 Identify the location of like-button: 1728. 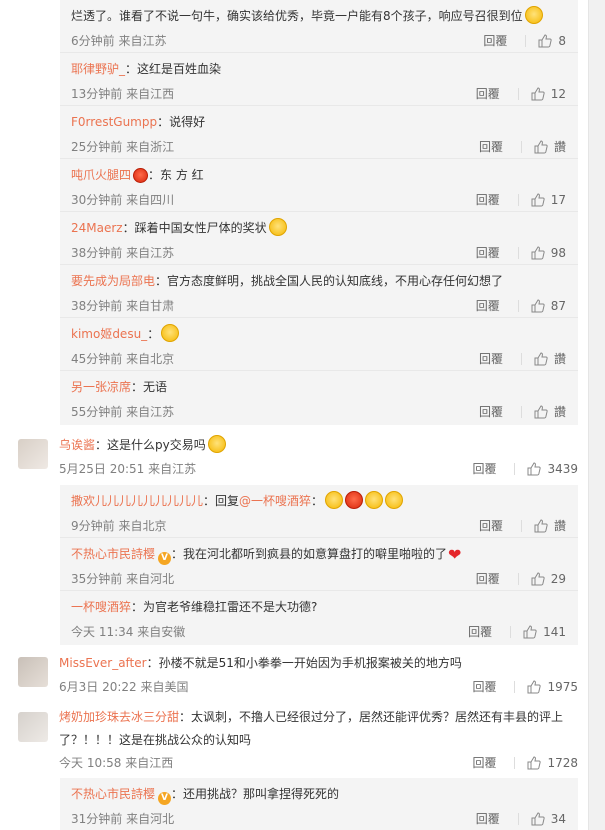
(552, 763).